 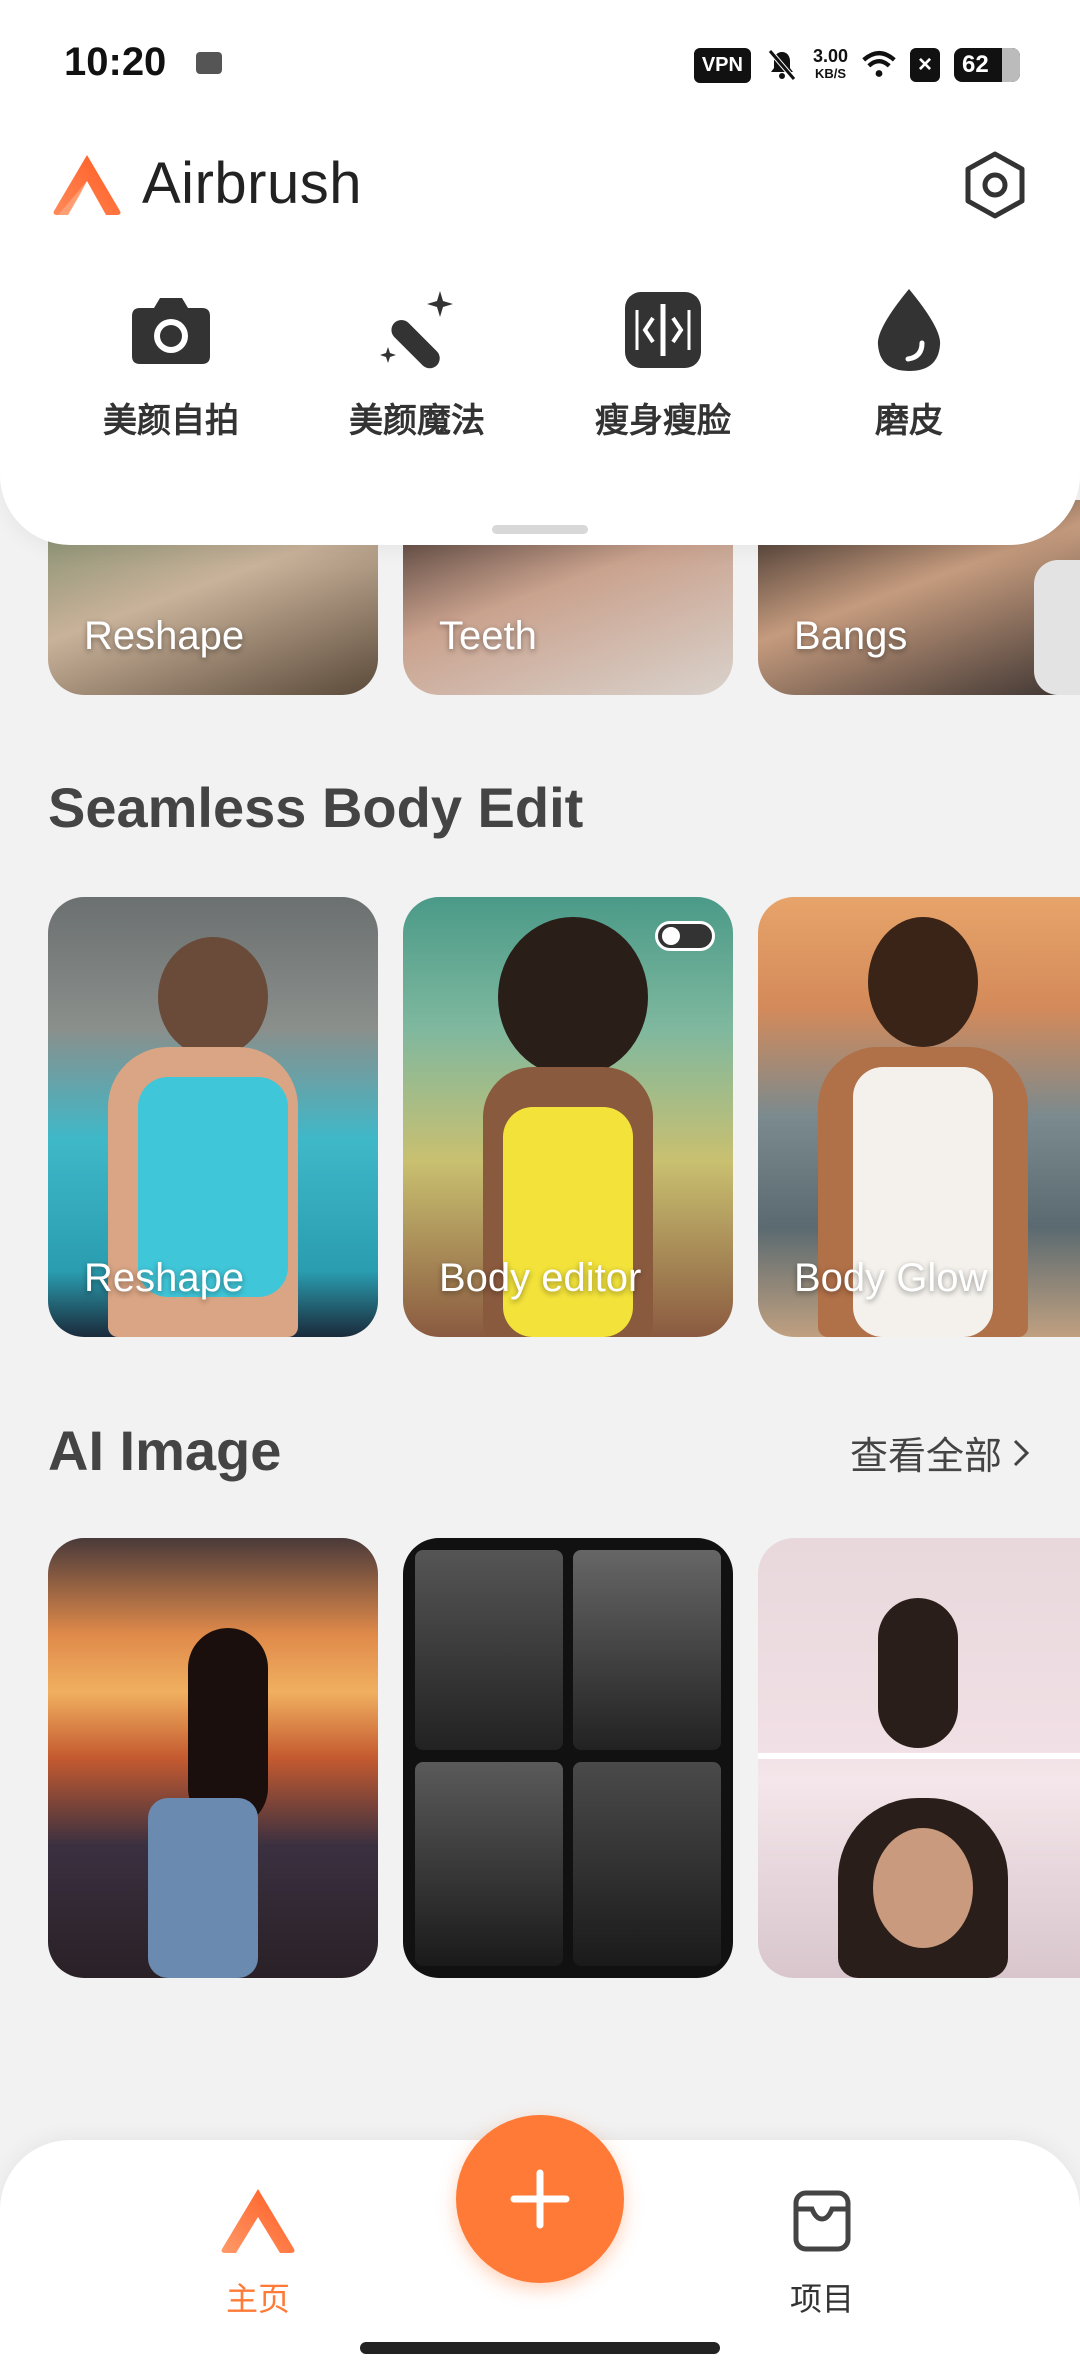 What do you see at coordinates (213, 1758) in the screenshot?
I see `ai-card-sunset` at bounding box center [213, 1758].